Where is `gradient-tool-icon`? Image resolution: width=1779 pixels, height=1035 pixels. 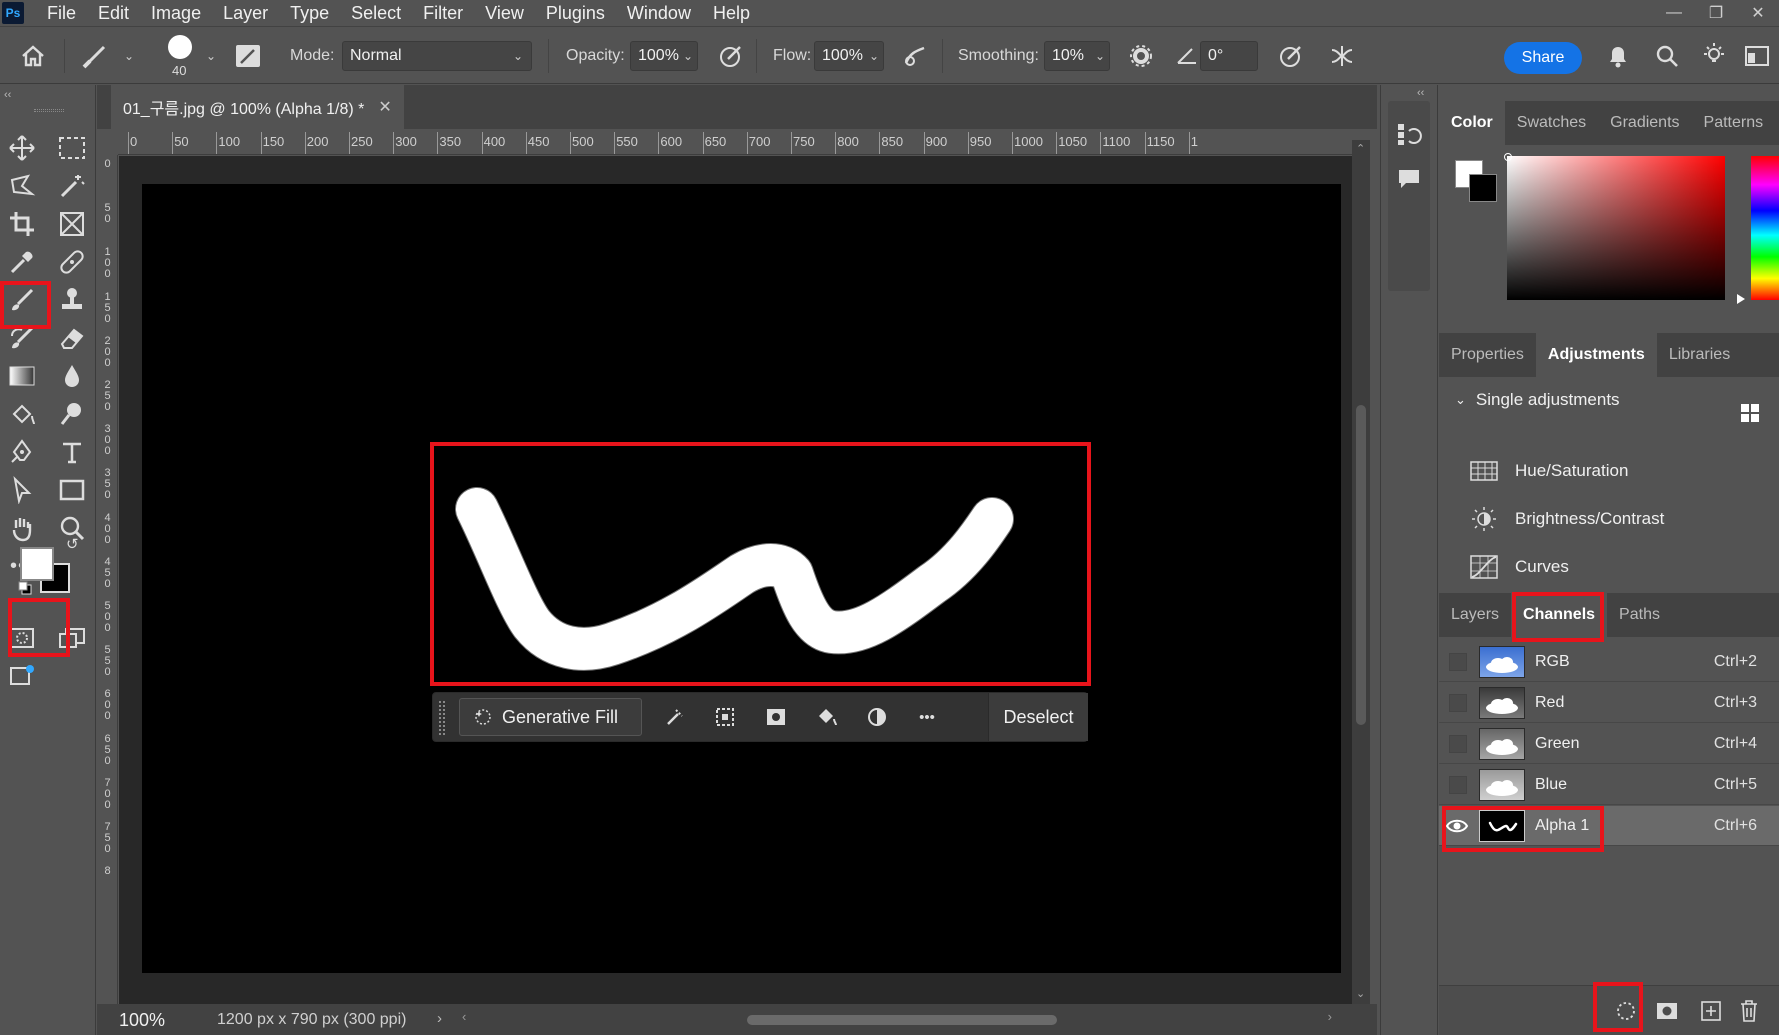
gradient-tool-icon is located at coordinates (22, 376).